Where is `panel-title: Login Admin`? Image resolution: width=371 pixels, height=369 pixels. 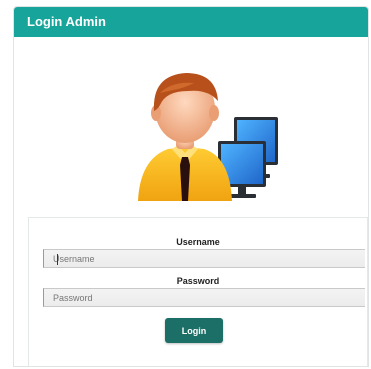 panel-title: Login Admin is located at coordinates (66, 21).